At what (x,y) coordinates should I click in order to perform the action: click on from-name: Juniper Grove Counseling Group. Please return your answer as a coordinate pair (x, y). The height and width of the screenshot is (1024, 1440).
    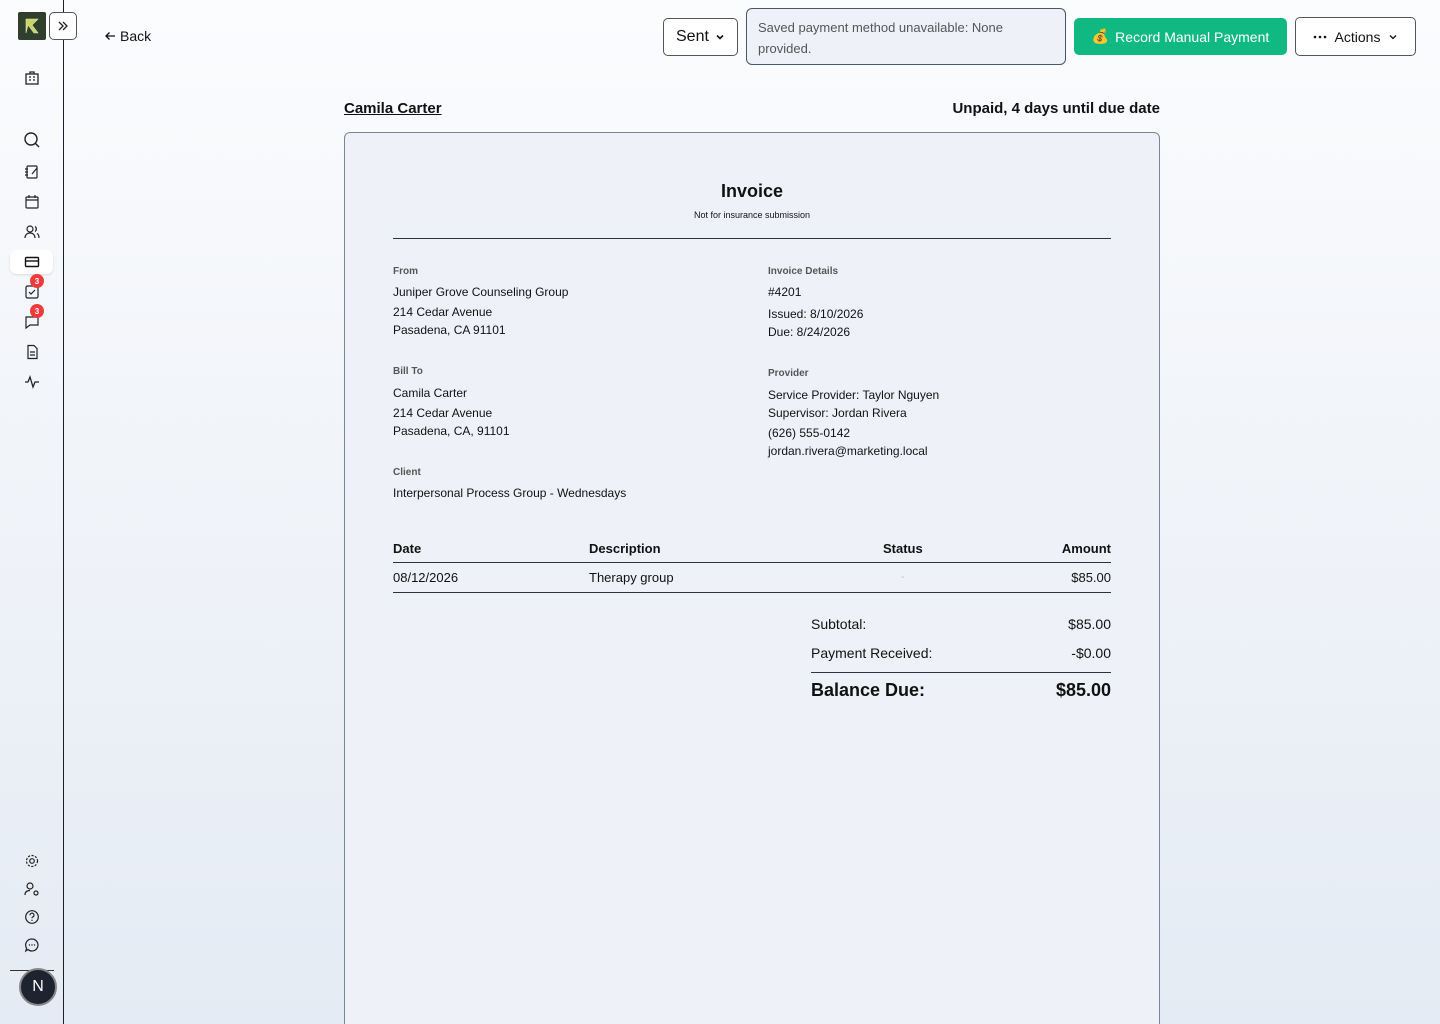
    Looking at the image, I should click on (481, 292).